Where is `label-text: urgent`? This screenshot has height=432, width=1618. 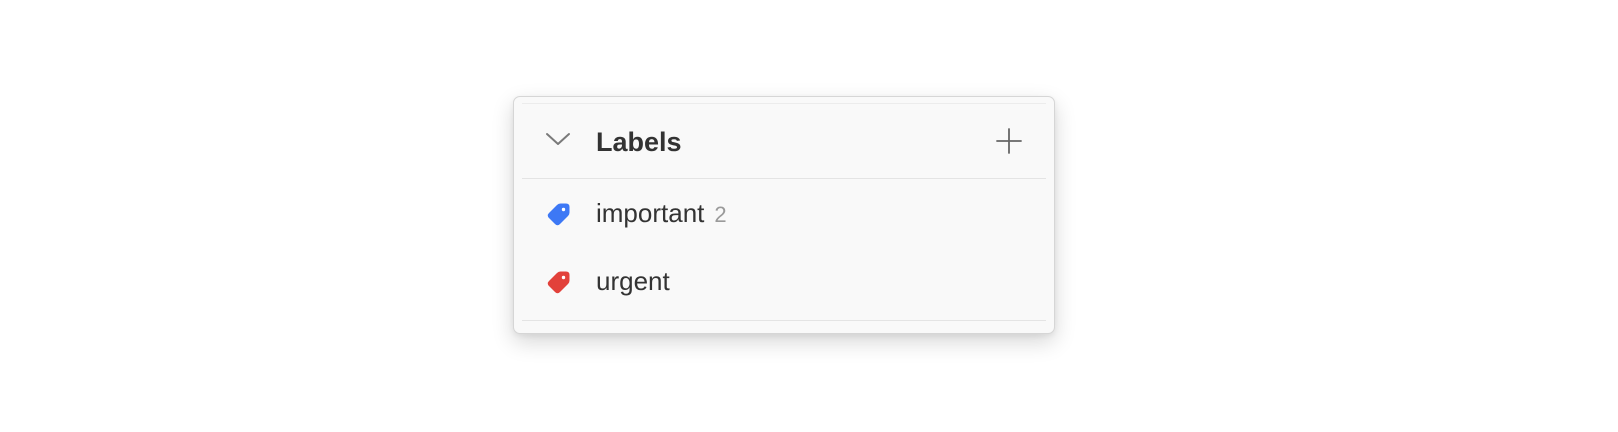 label-text: urgent is located at coordinates (633, 281).